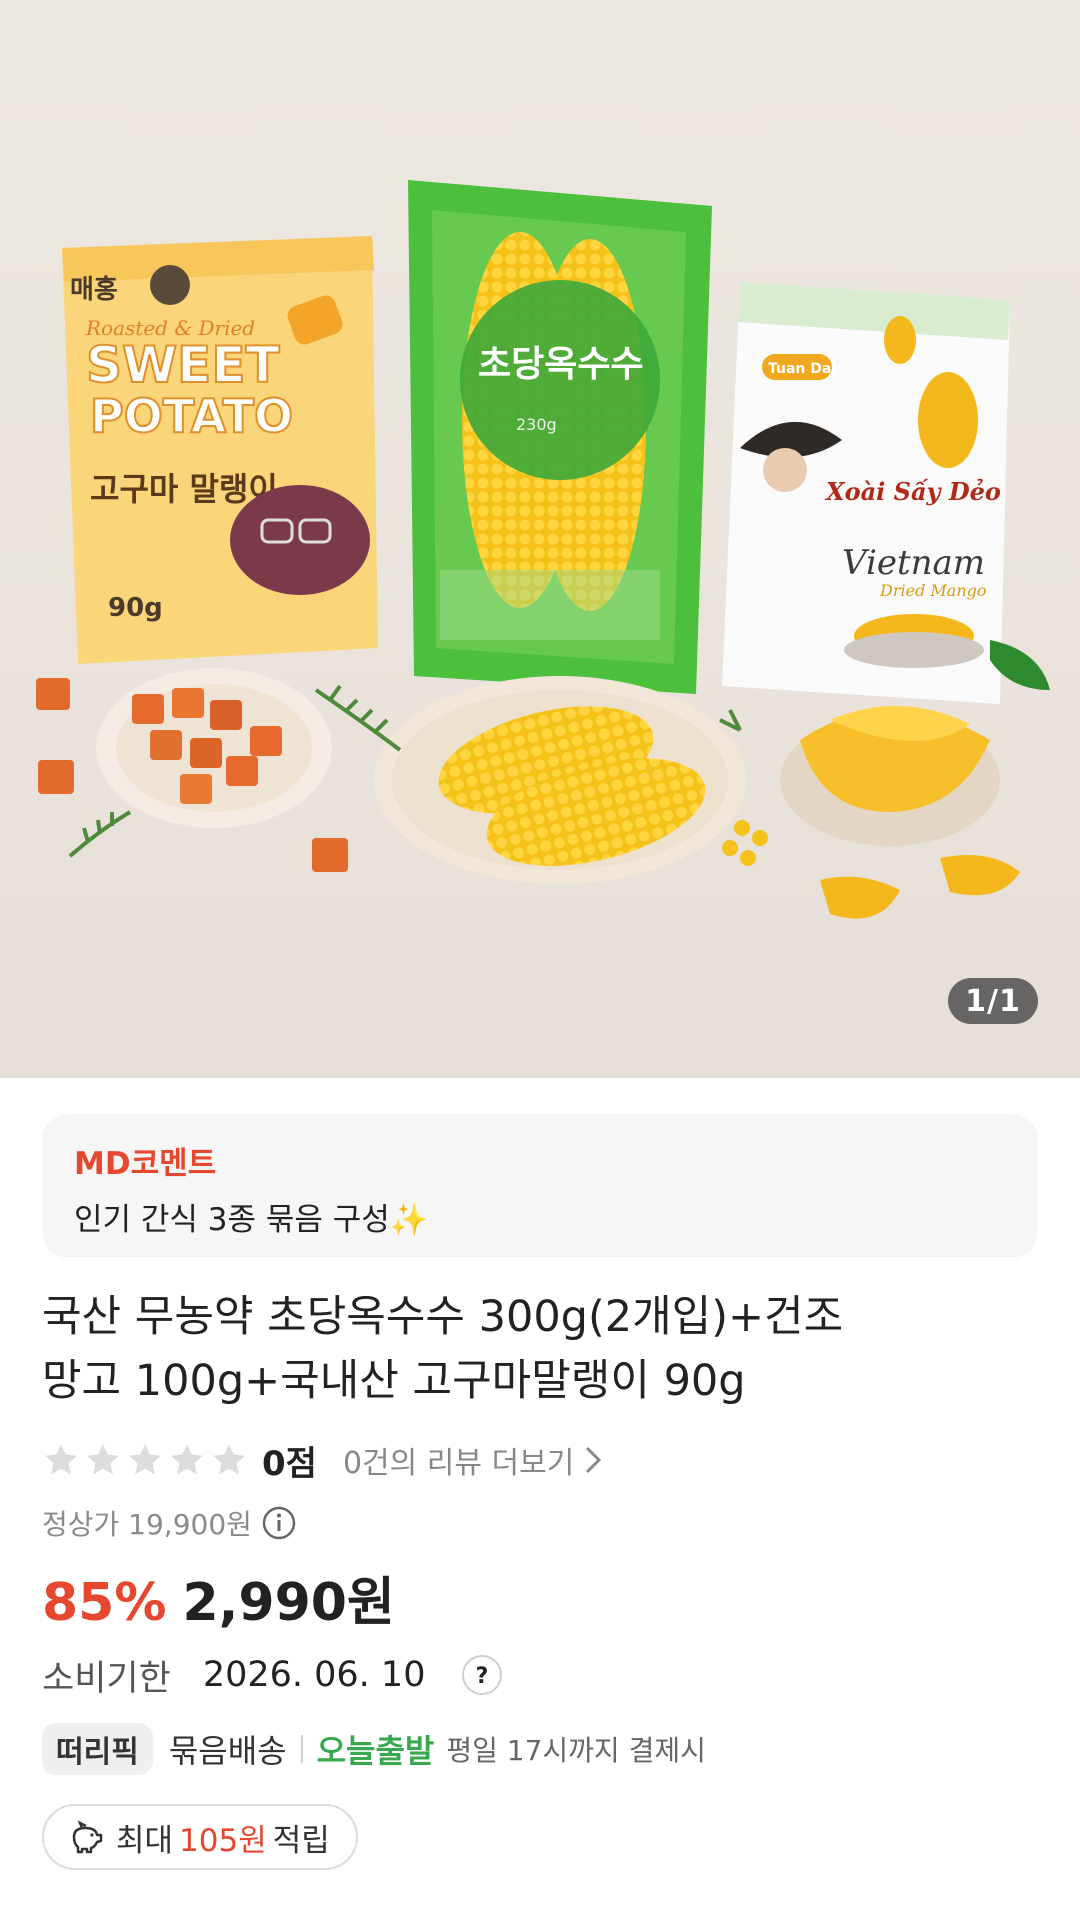  I want to click on sale-price: 2,990원, so click(288, 1603).